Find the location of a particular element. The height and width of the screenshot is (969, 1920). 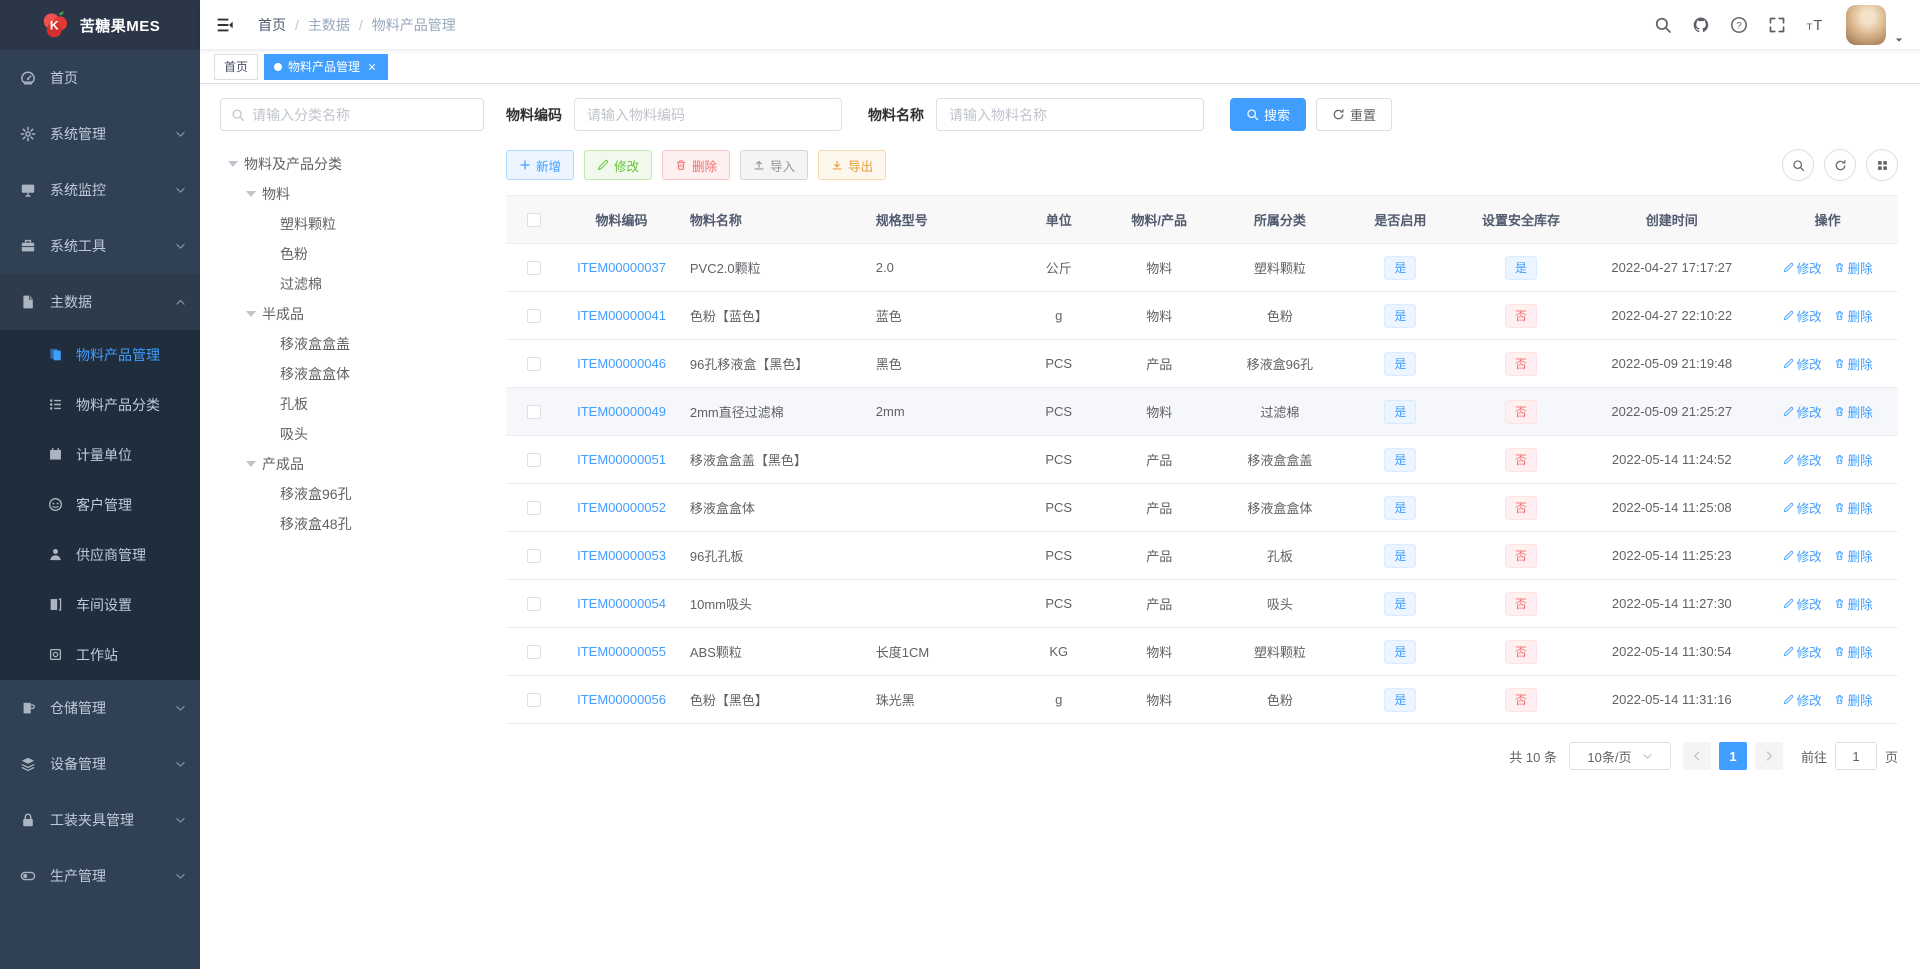

tree-node: 物料及产品分类 is located at coordinates (352, 164).